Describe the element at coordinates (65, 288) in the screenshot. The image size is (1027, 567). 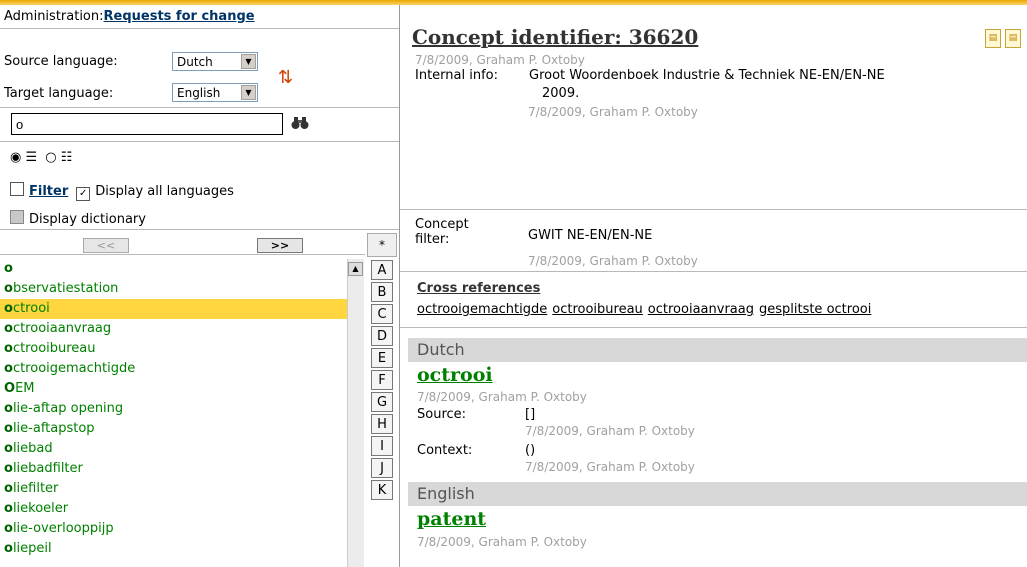
I see `list-item-rest: bservatiestation` at that location.